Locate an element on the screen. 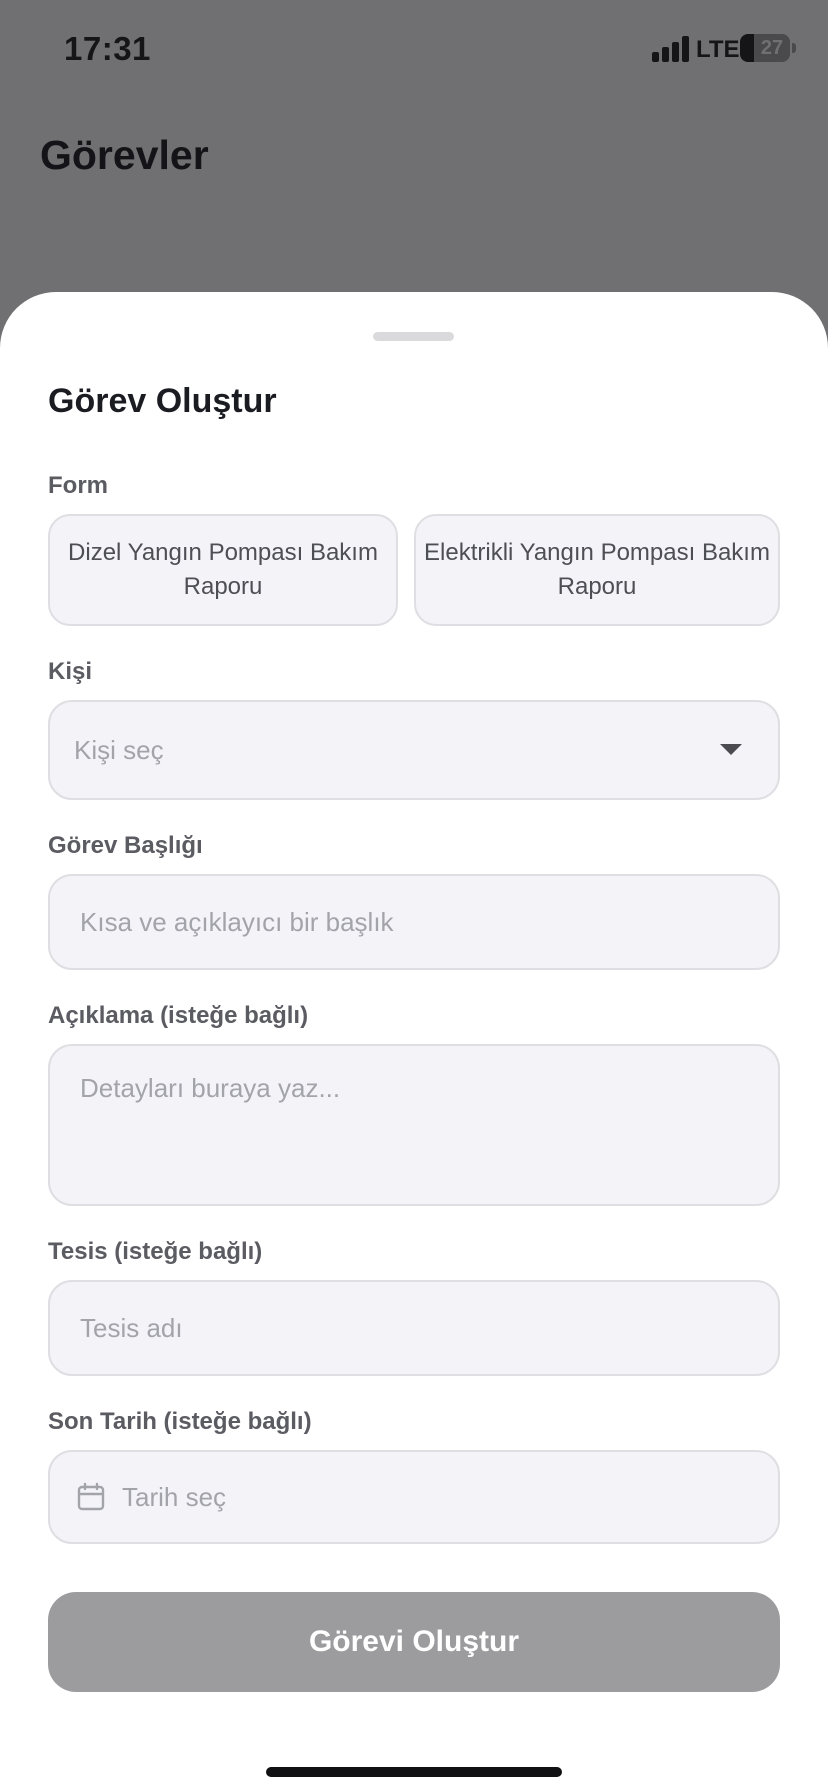 This screenshot has height=1792, width=828. description-label: Açıklama (isteğe bağlı) is located at coordinates (178, 1015).